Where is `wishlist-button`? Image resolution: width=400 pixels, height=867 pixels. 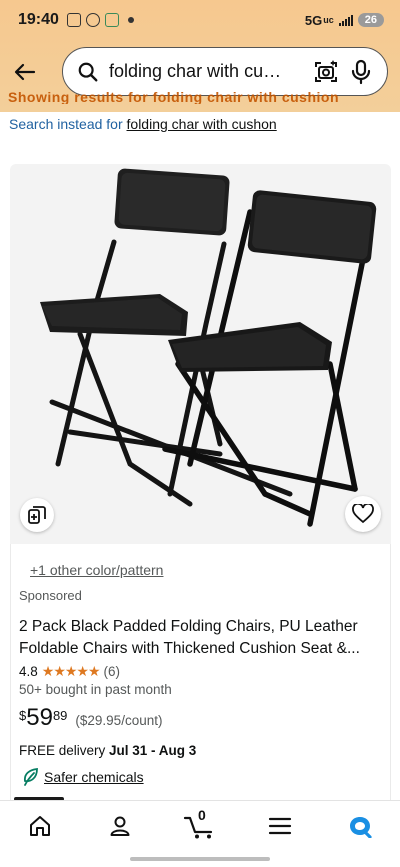 wishlist-button is located at coordinates (363, 514).